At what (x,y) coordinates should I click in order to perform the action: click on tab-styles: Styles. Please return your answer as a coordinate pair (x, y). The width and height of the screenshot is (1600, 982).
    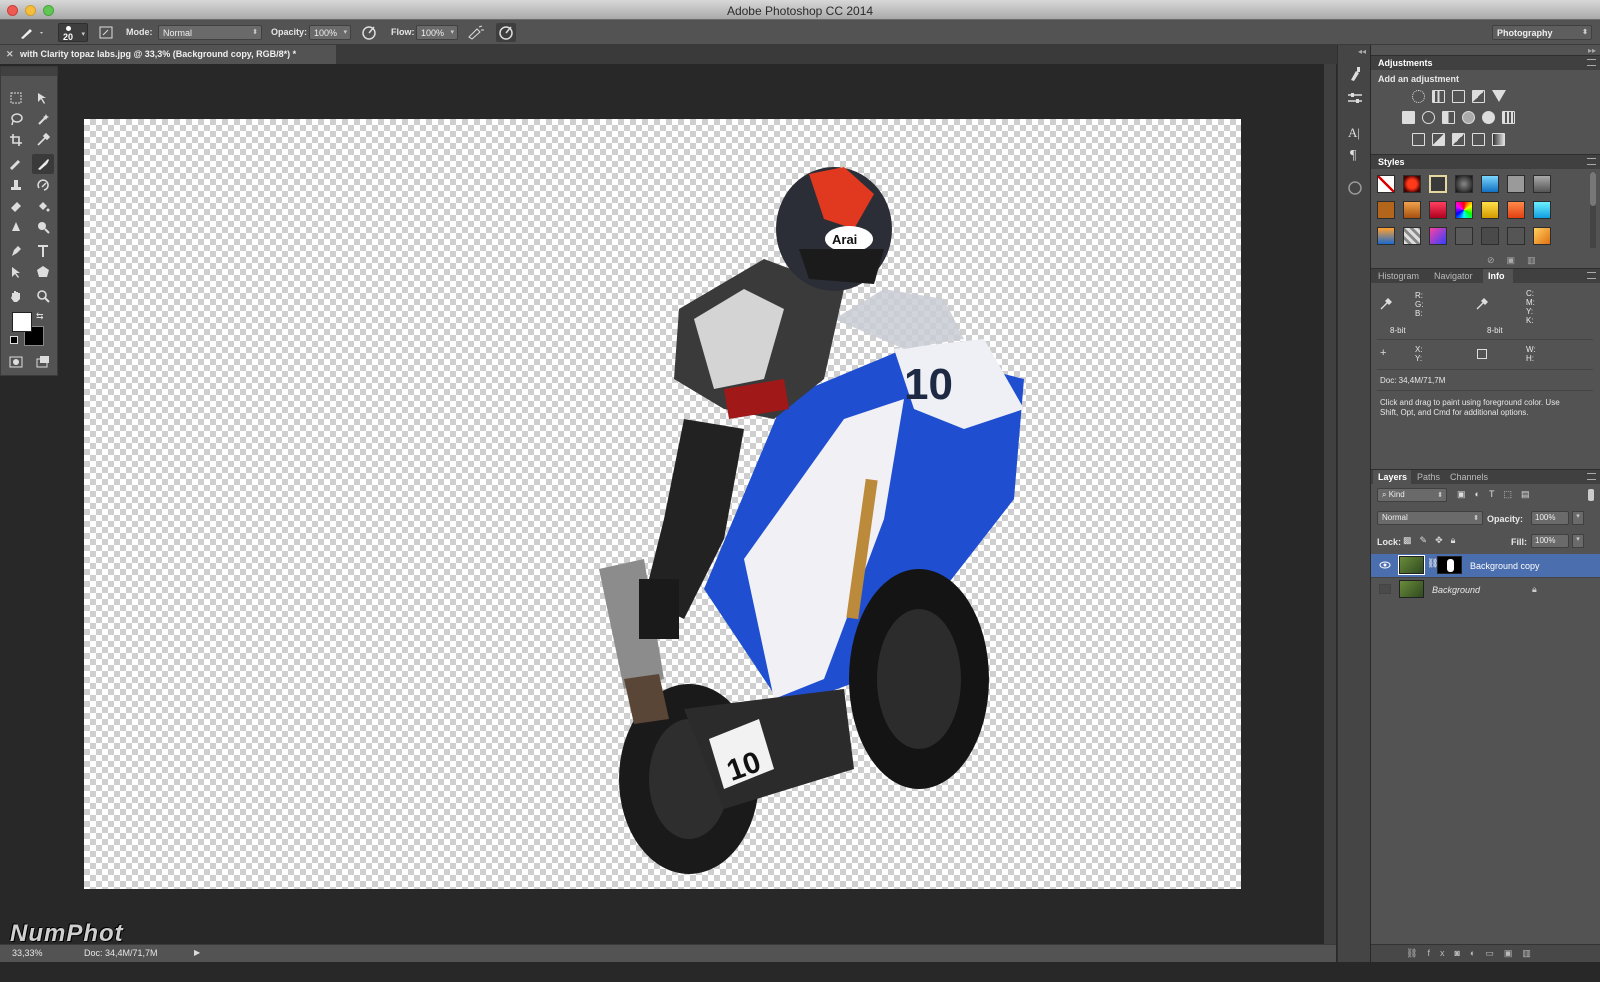
    Looking at the image, I should click on (1391, 162).